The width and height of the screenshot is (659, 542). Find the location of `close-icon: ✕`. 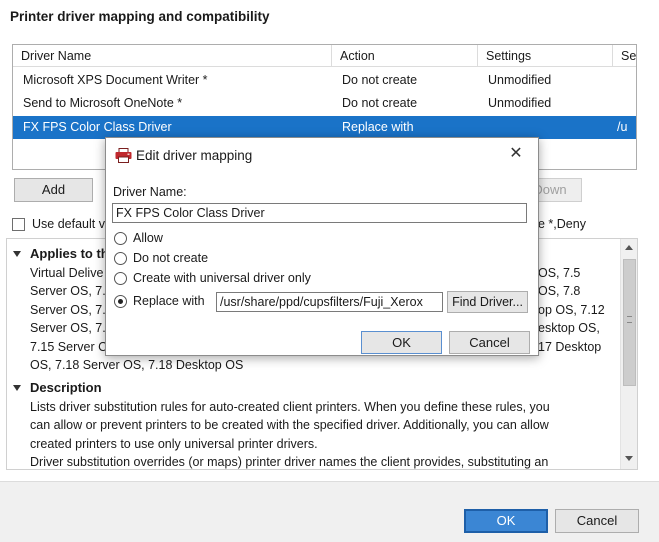

close-icon: ✕ is located at coordinates (516, 154).